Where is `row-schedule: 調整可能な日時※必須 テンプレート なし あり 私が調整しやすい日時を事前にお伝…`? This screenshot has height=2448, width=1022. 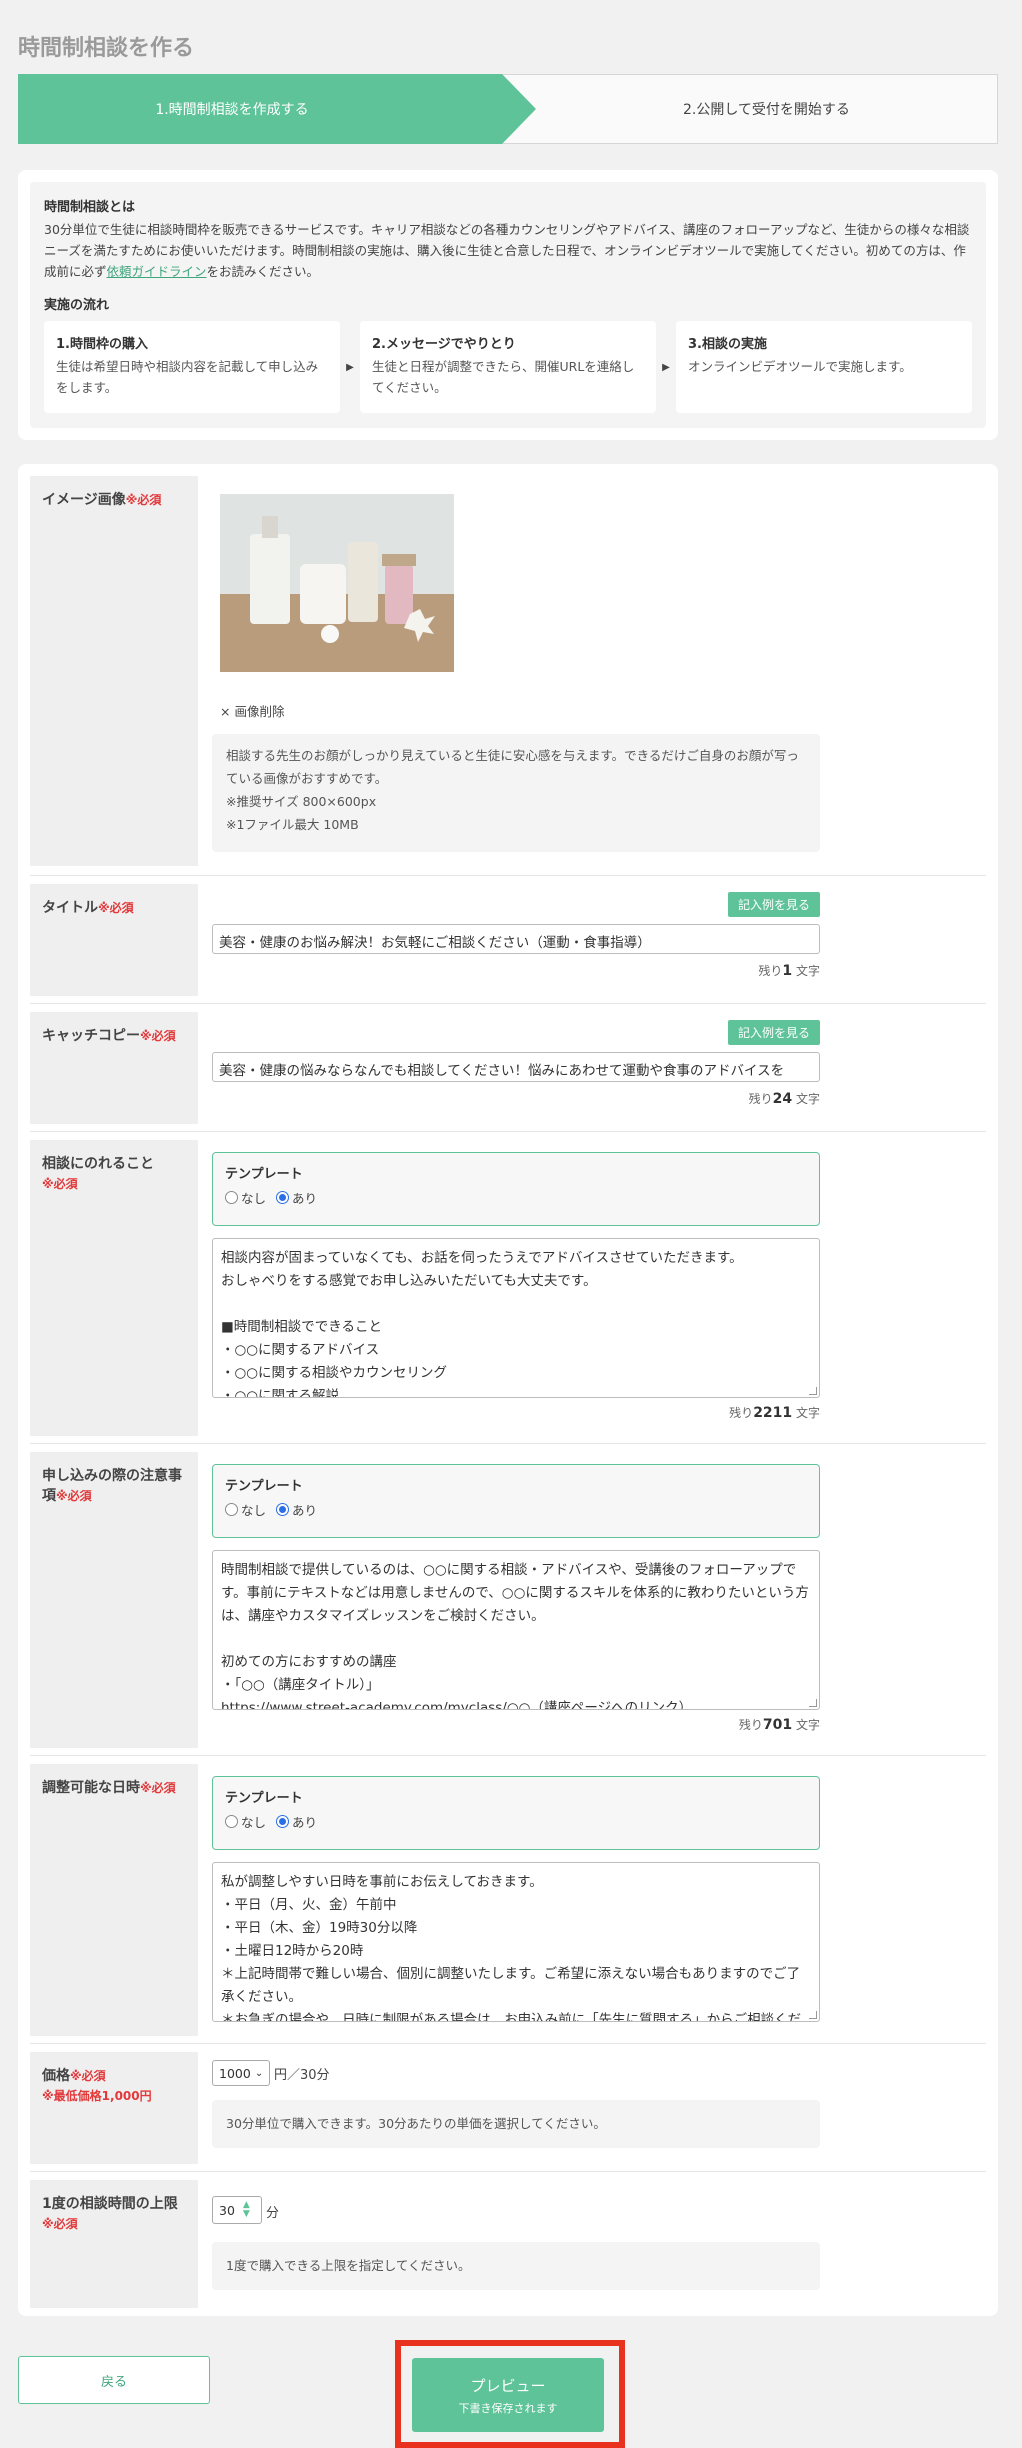 row-schedule: 調整可能な日時※必須 テンプレート なし あり 私が調整しやすい日時を事前にお伝… is located at coordinates (508, 1900).